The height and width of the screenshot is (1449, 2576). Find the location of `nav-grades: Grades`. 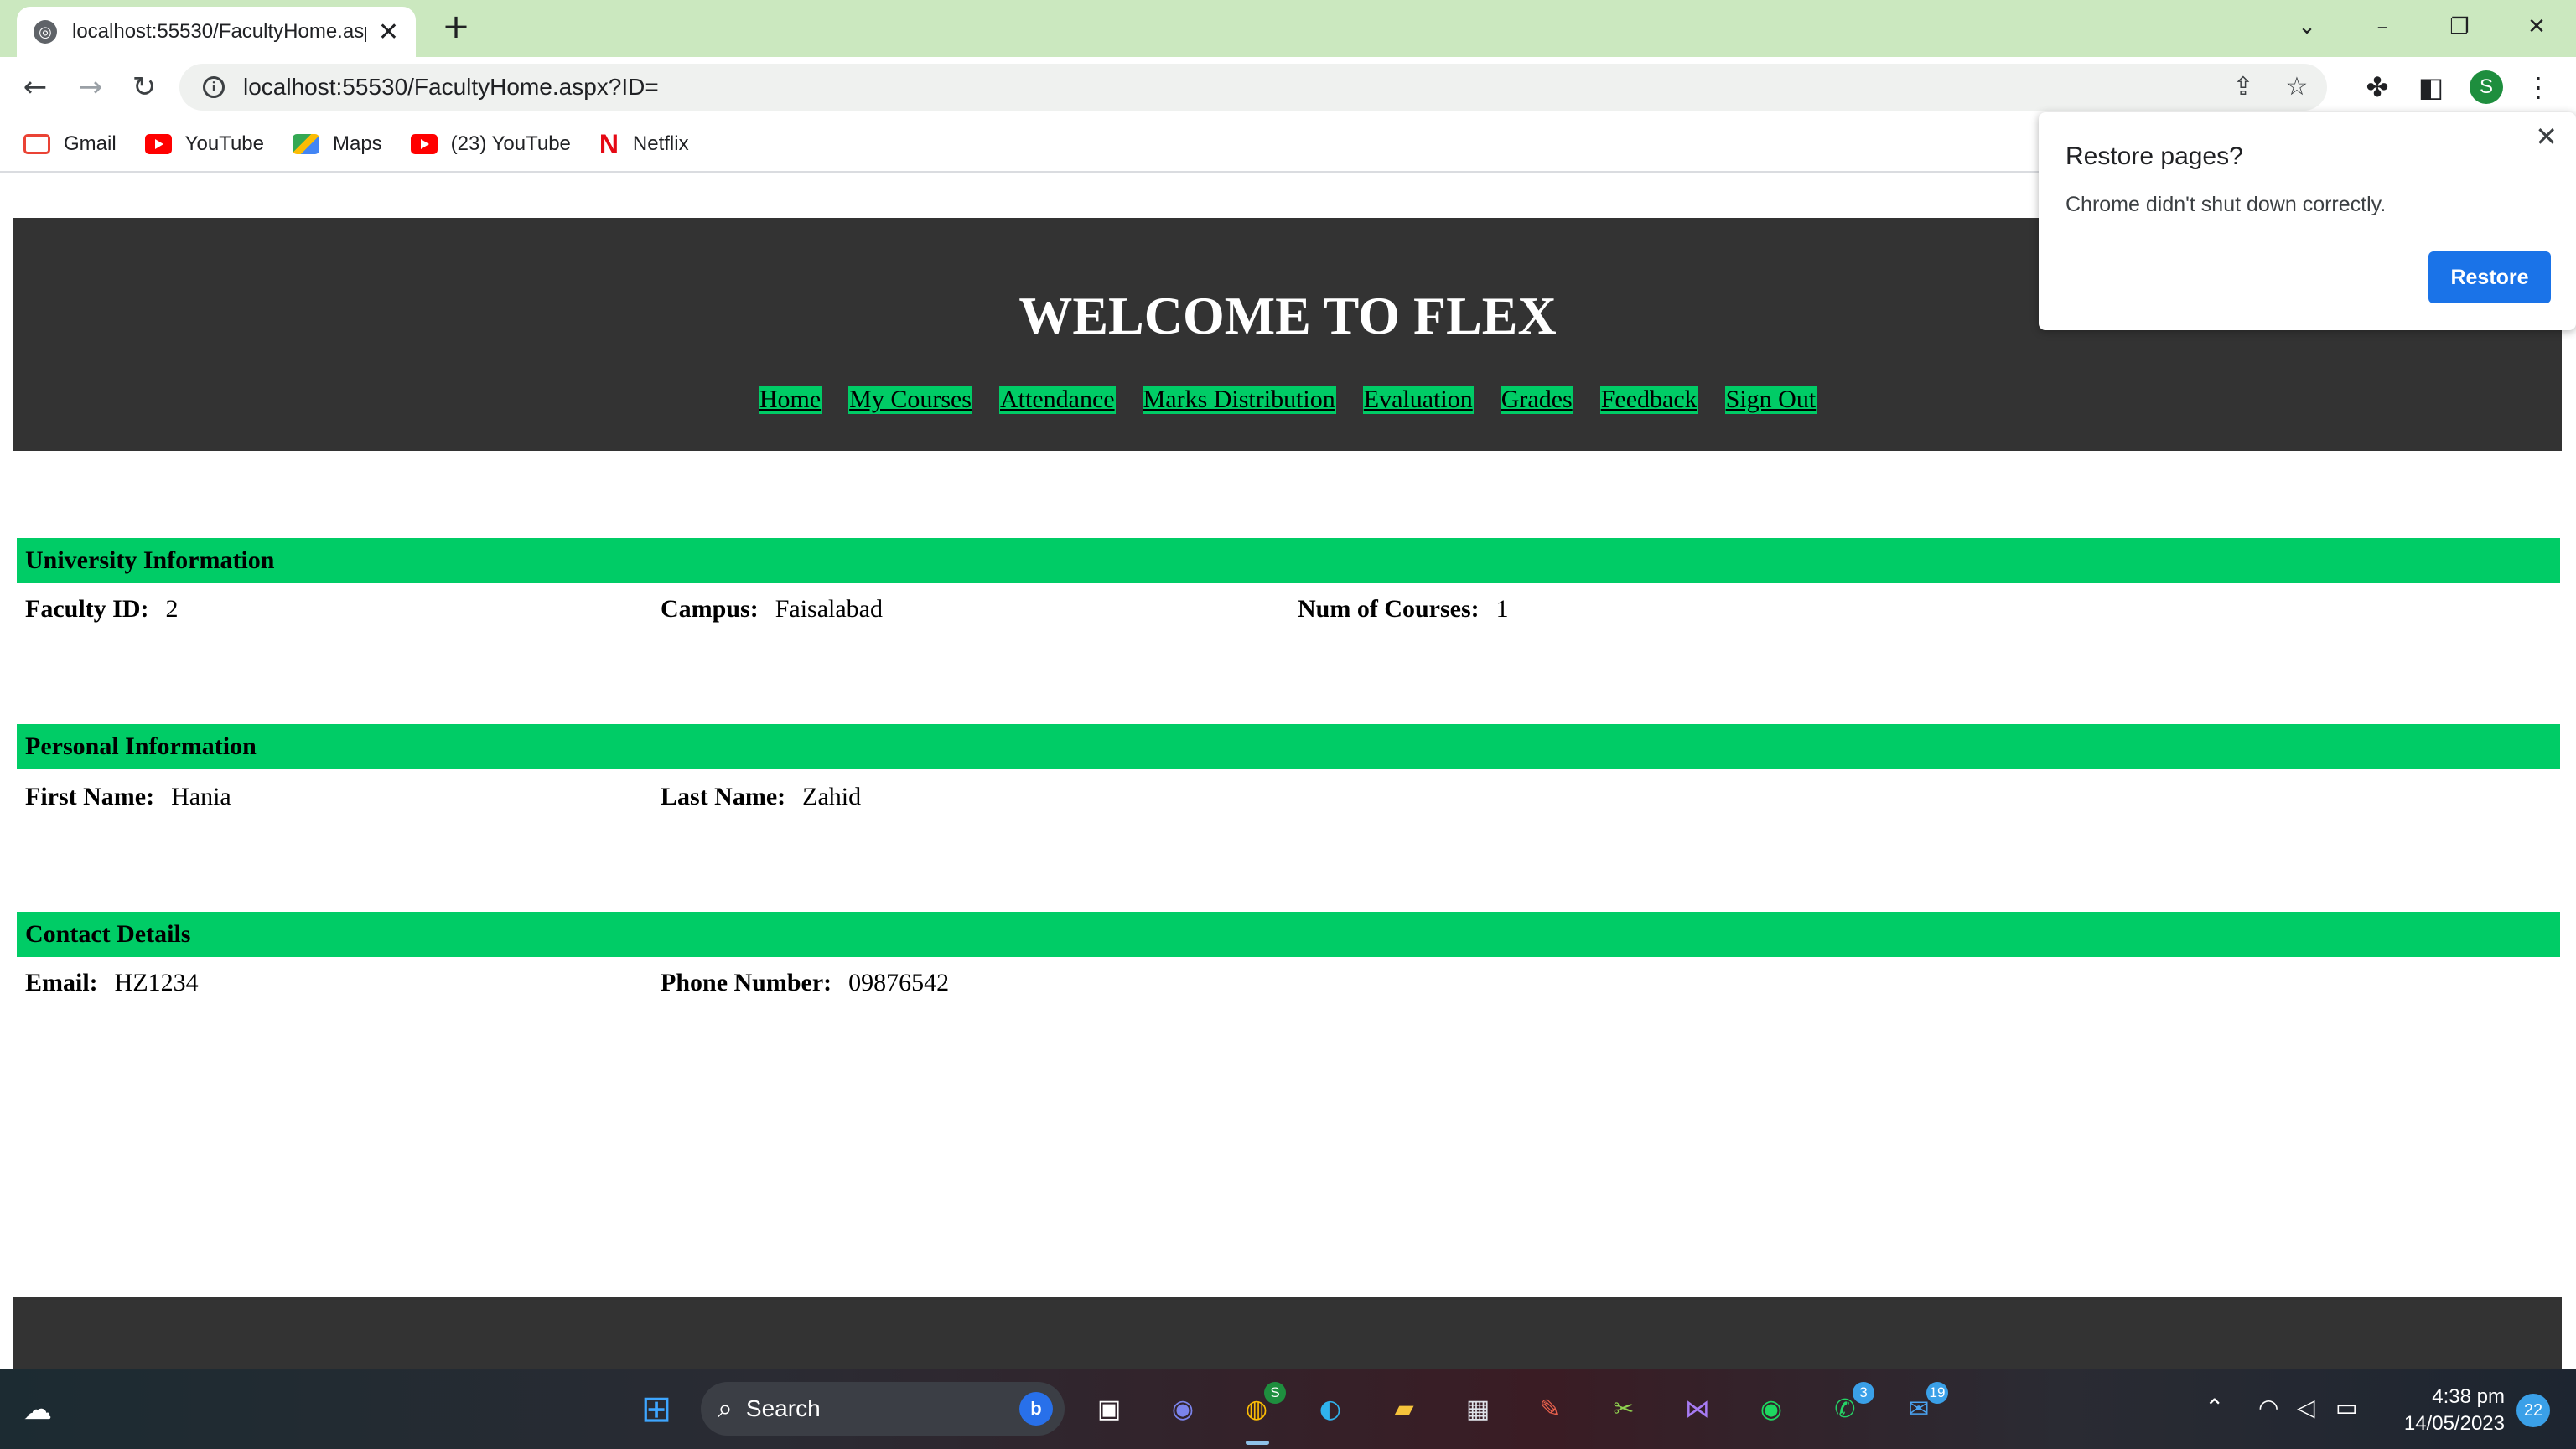

nav-grades: Grades is located at coordinates (1536, 400).